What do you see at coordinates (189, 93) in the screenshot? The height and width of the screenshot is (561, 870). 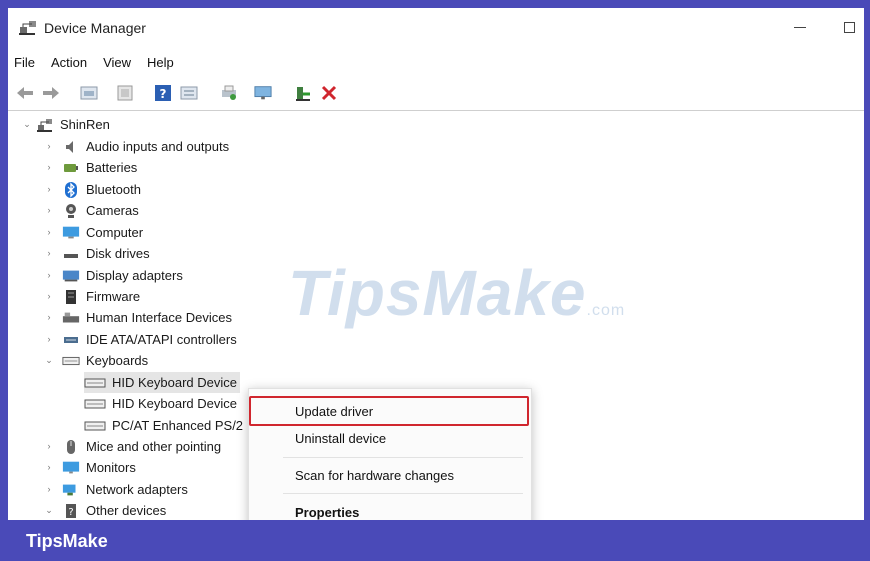 I see `view-icon` at bounding box center [189, 93].